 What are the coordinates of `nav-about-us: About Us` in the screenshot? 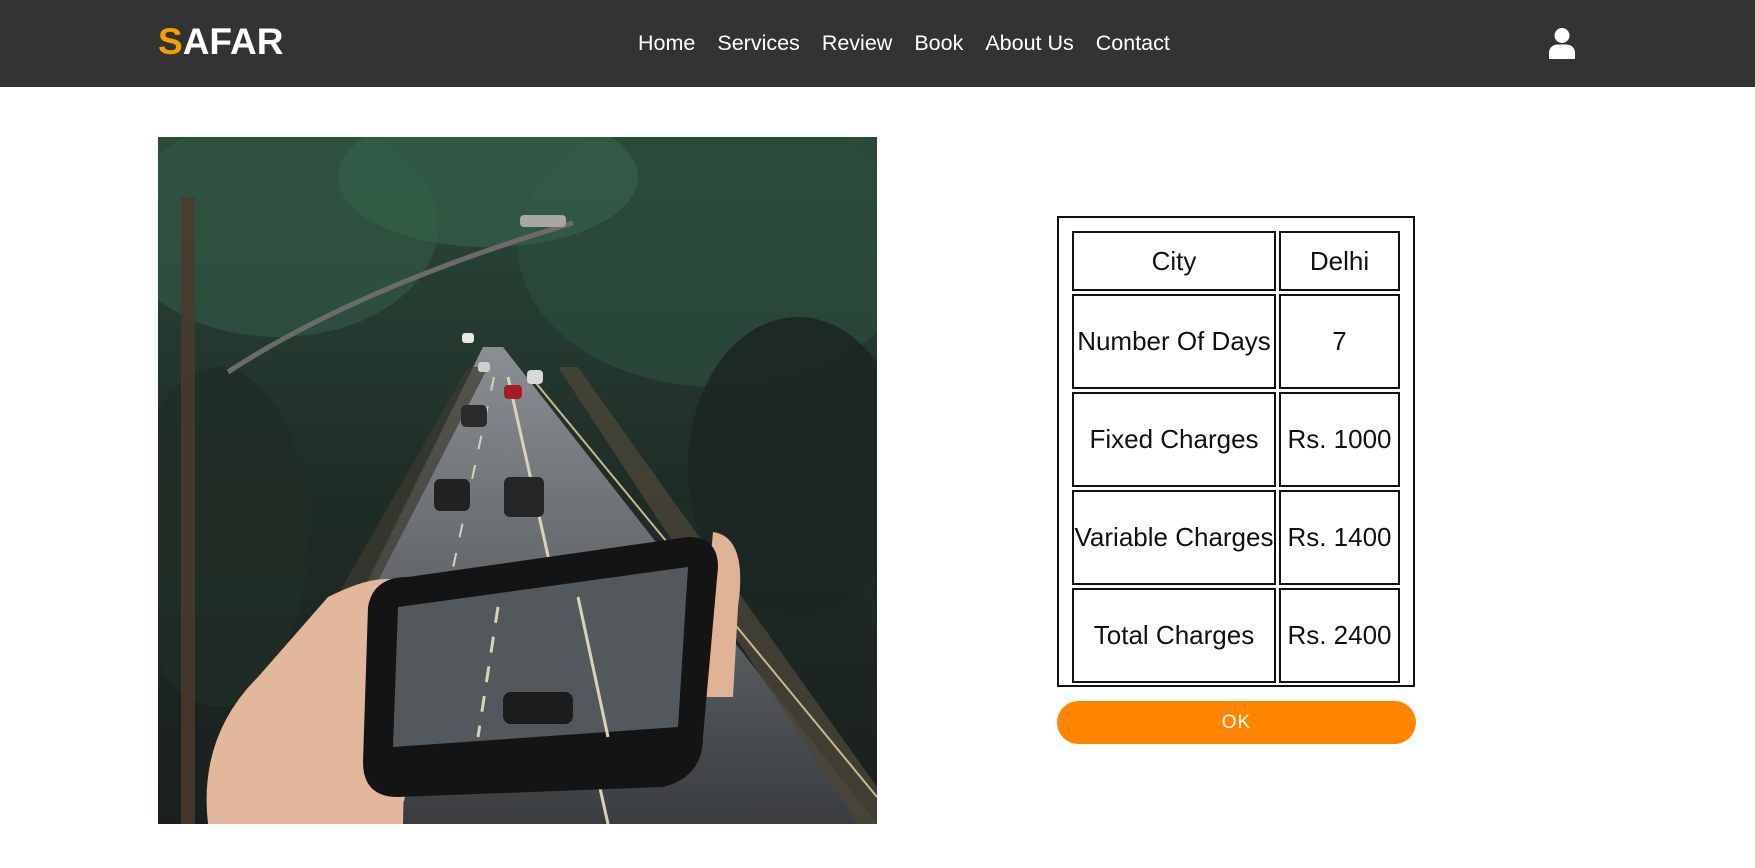 It's located at (1029, 43).